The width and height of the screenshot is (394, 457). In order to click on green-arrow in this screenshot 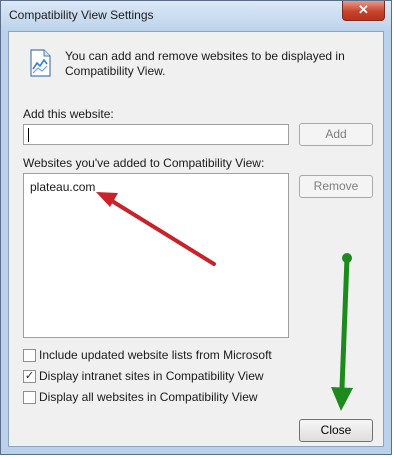, I will do `click(342, 332)`.